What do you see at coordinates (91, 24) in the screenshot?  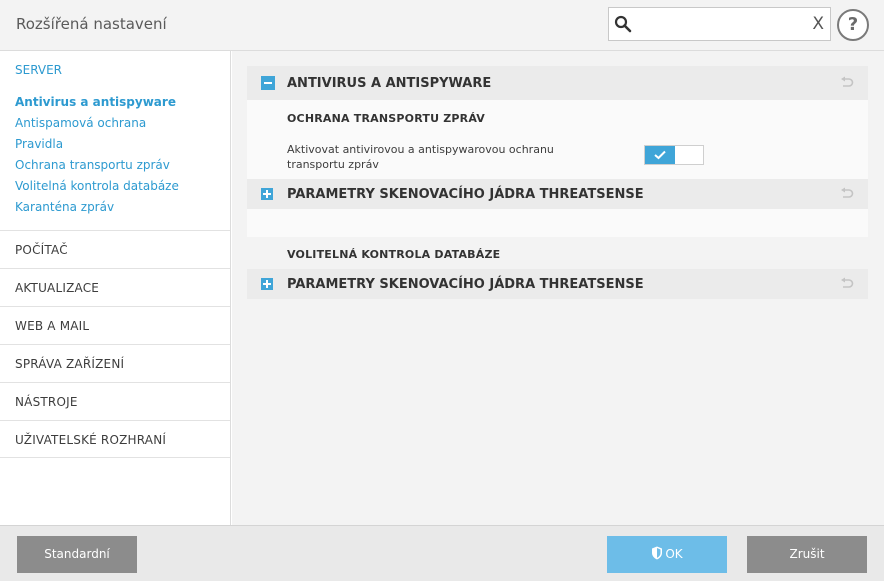 I see `window-title: Rozšířená nastavení` at bounding box center [91, 24].